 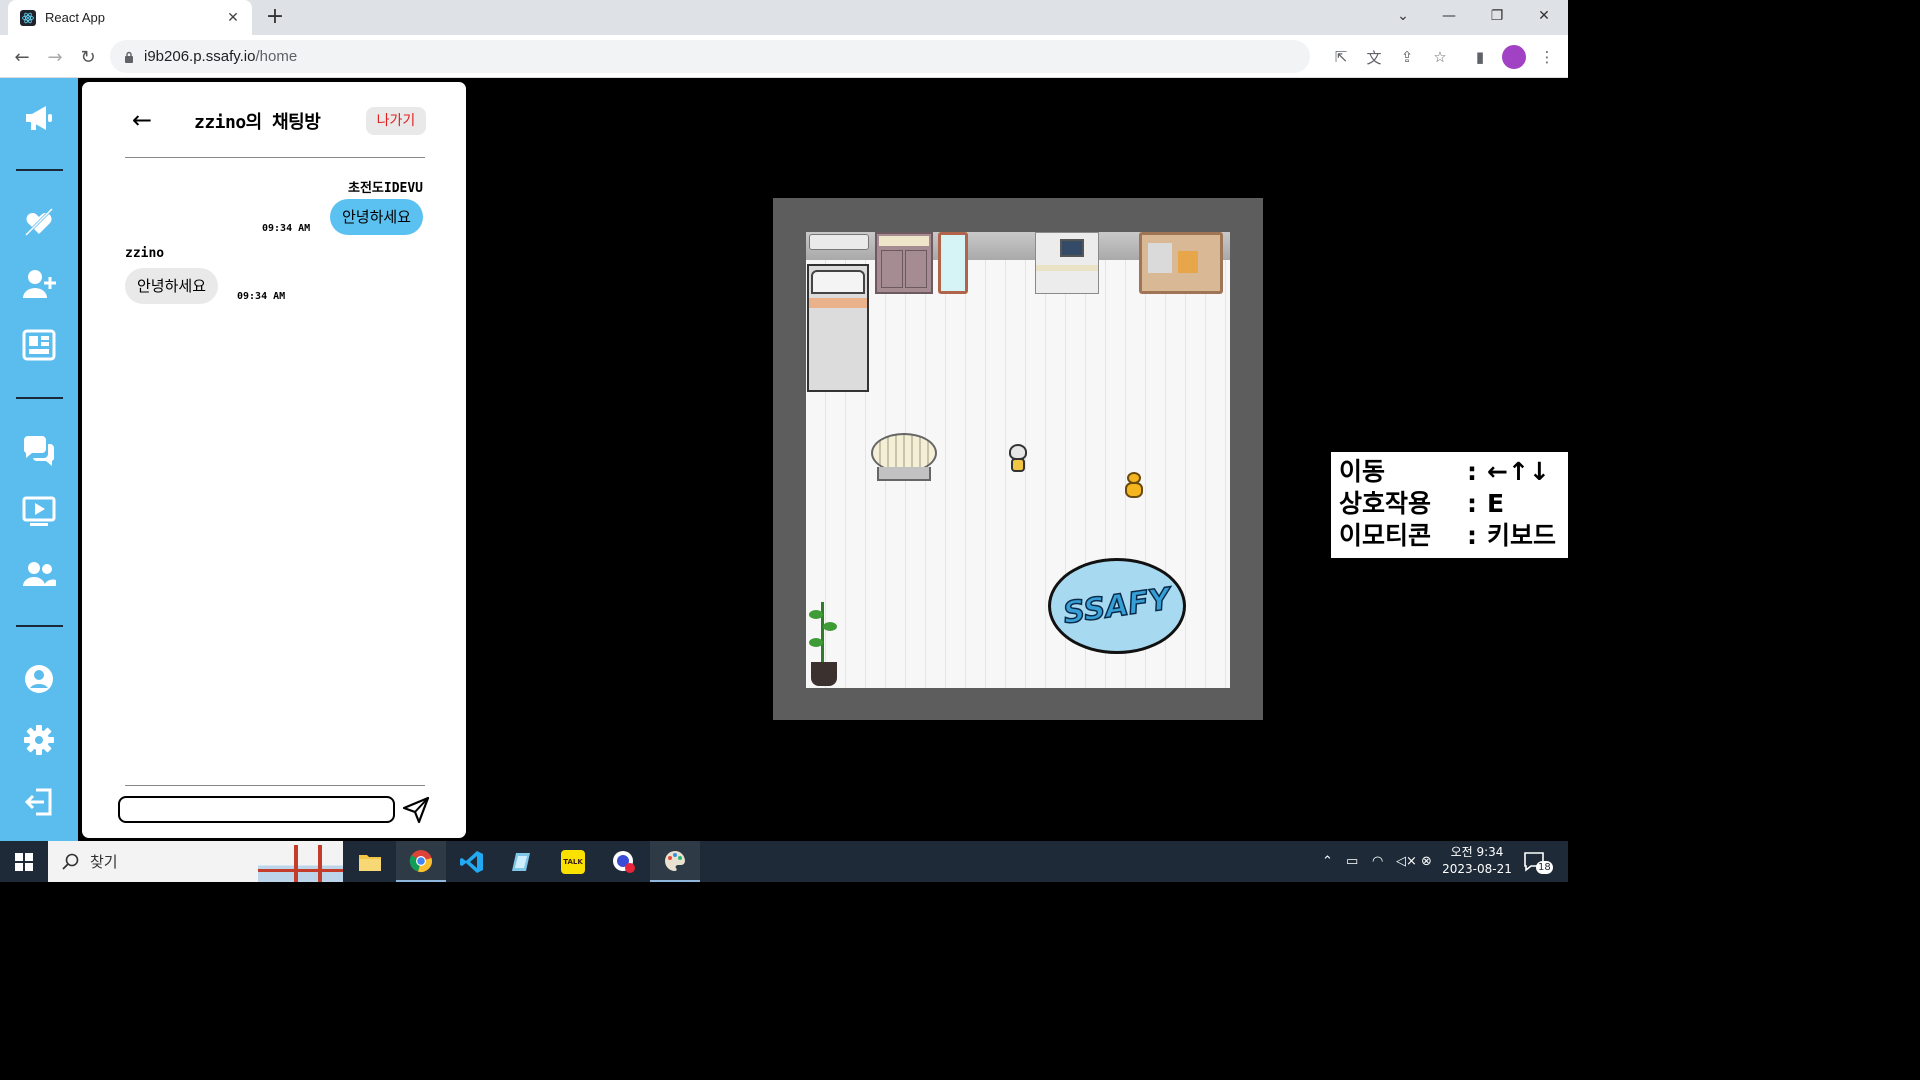 I want to click on windows-taskbar: 찾기 TALK ⌃ ▭ ◠ ◁× ⊗ 오전 9:34 2023-08-21 18, so click(x=784, y=861).